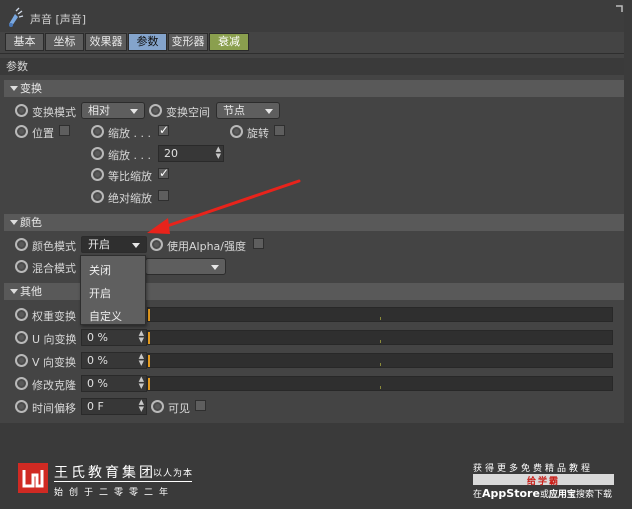 This screenshot has width=632, height=509. I want to click on ad-footer-suffix: 搜索下载, so click(593, 495).